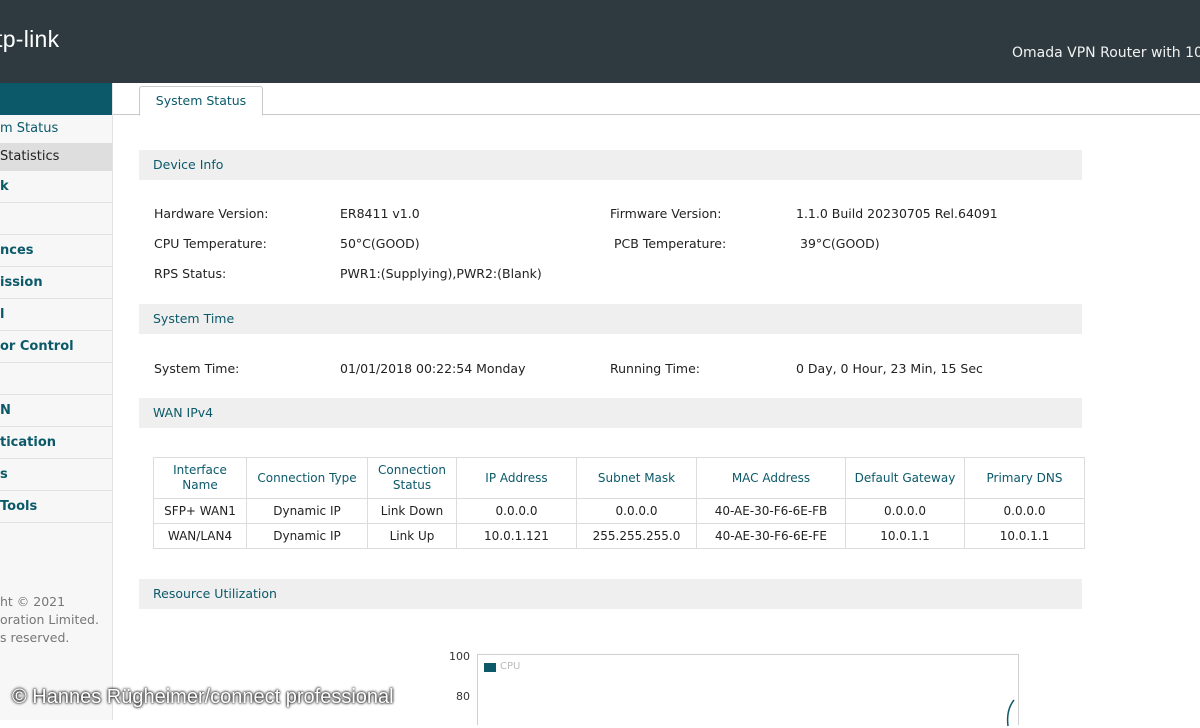 The width and height of the screenshot is (1200, 728). Describe the element at coordinates (56, 507) in the screenshot. I see `sidebar-item-system-tools: Tools` at that location.